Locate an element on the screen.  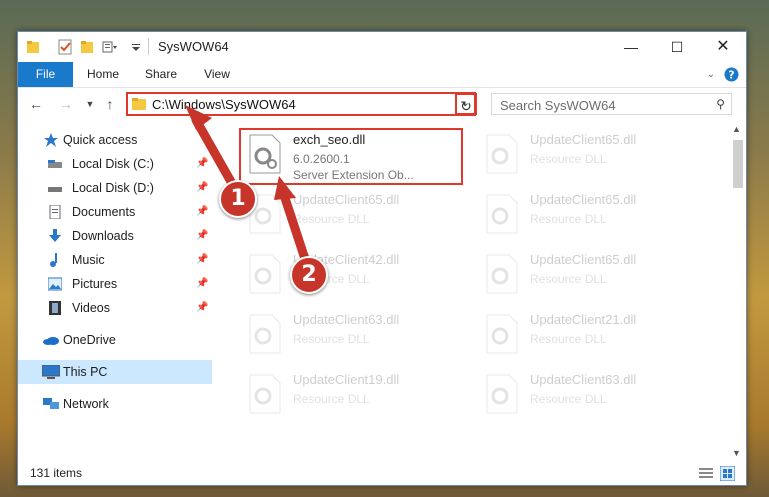
tutorial-arrows is located at coordinates (248, 186).